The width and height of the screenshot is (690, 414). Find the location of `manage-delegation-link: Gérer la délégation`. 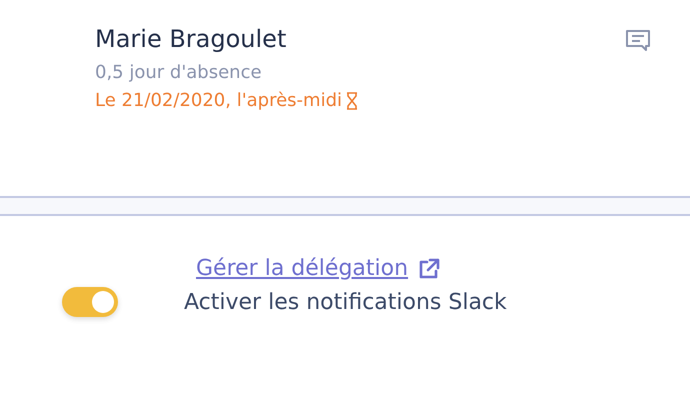

manage-delegation-link: Gérer la délégation is located at coordinates (319, 268).